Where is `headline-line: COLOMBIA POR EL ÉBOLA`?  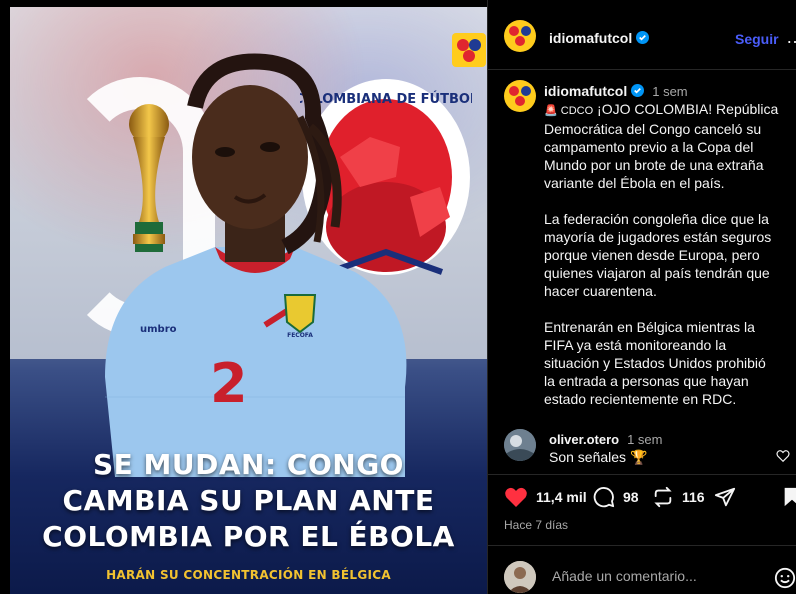
headline-line: COLOMBIA POR EL ÉBOLA is located at coordinates (248, 536).